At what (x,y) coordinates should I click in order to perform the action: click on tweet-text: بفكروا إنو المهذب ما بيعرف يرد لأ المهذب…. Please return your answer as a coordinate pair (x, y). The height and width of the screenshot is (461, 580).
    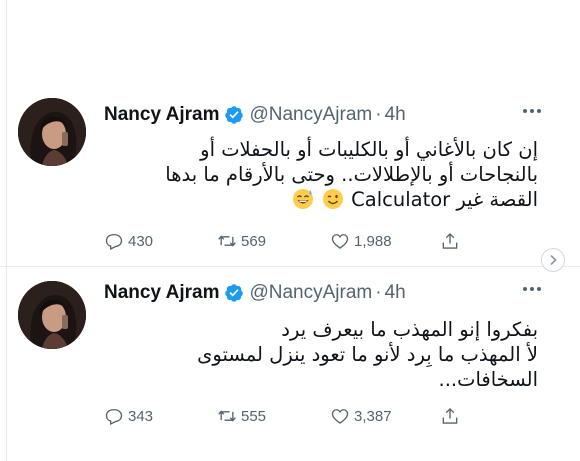
    Looking at the image, I should click on (321, 354).